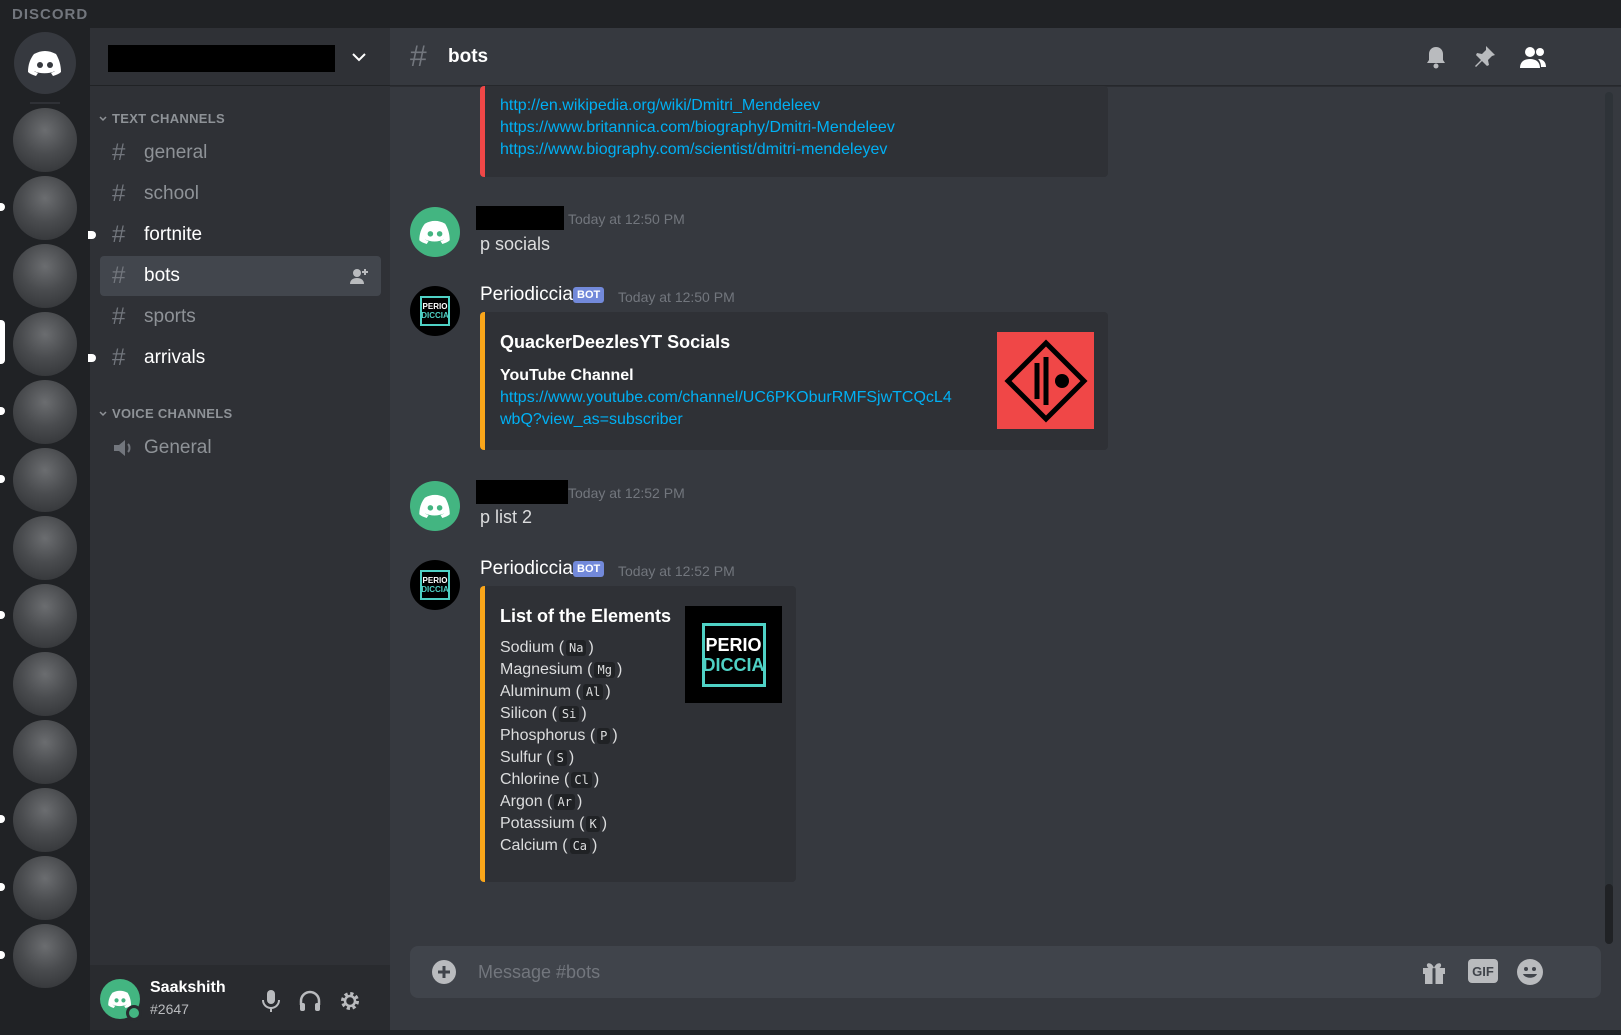 This screenshot has height=1035, width=1621. What do you see at coordinates (350, 1001) in the screenshot?
I see `gear-icon` at bounding box center [350, 1001].